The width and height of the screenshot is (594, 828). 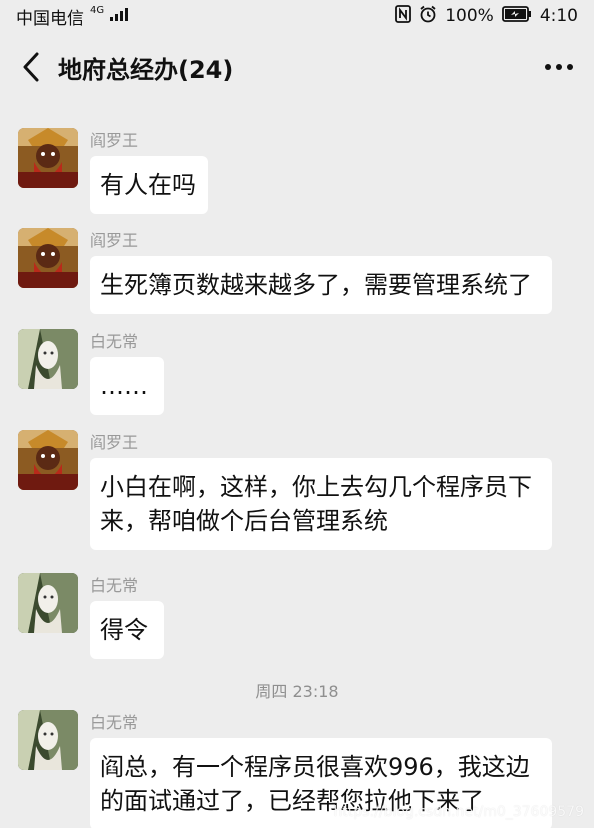 What do you see at coordinates (50, 18) in the screenshot?
I see `carrier-label: 中国电信` at bounding box center [50, 18].